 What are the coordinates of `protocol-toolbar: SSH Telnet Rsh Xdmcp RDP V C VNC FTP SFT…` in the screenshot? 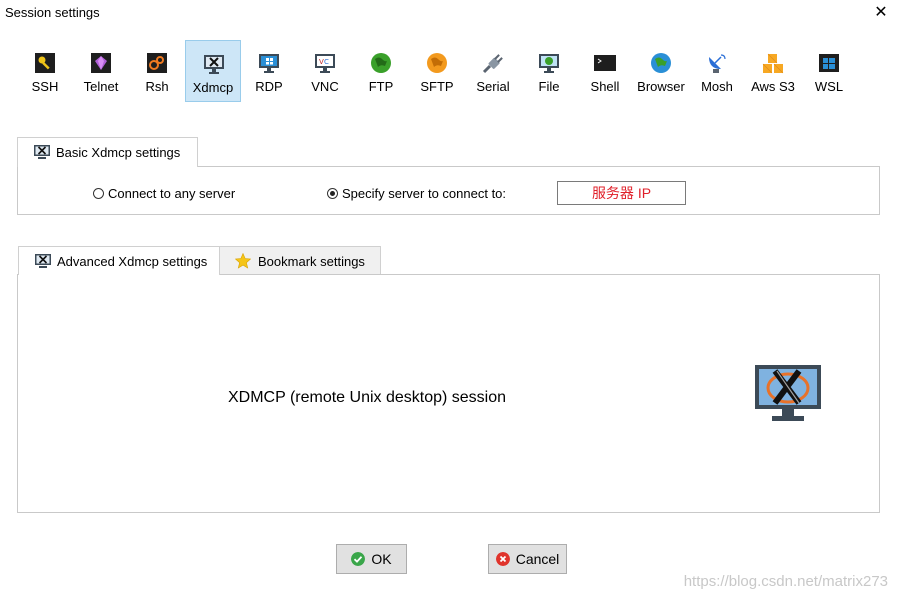 It's located at (437, 72).